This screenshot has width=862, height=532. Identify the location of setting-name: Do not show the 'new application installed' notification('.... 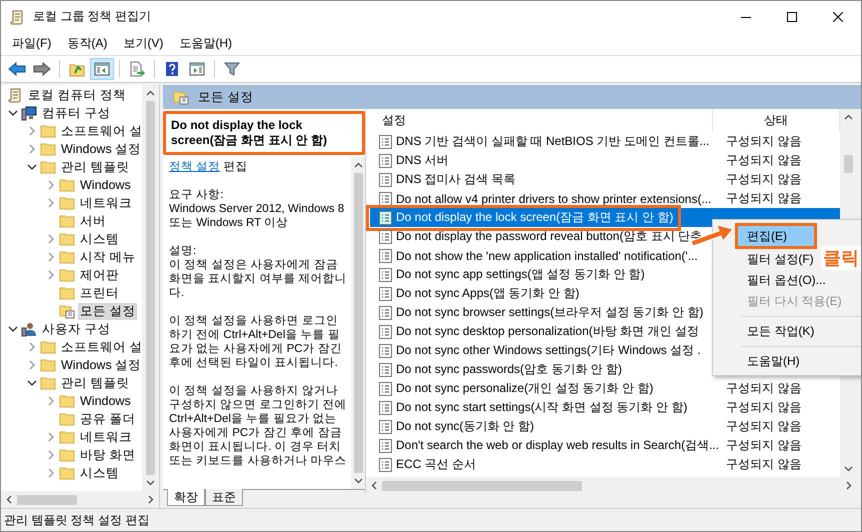
(547, 255).